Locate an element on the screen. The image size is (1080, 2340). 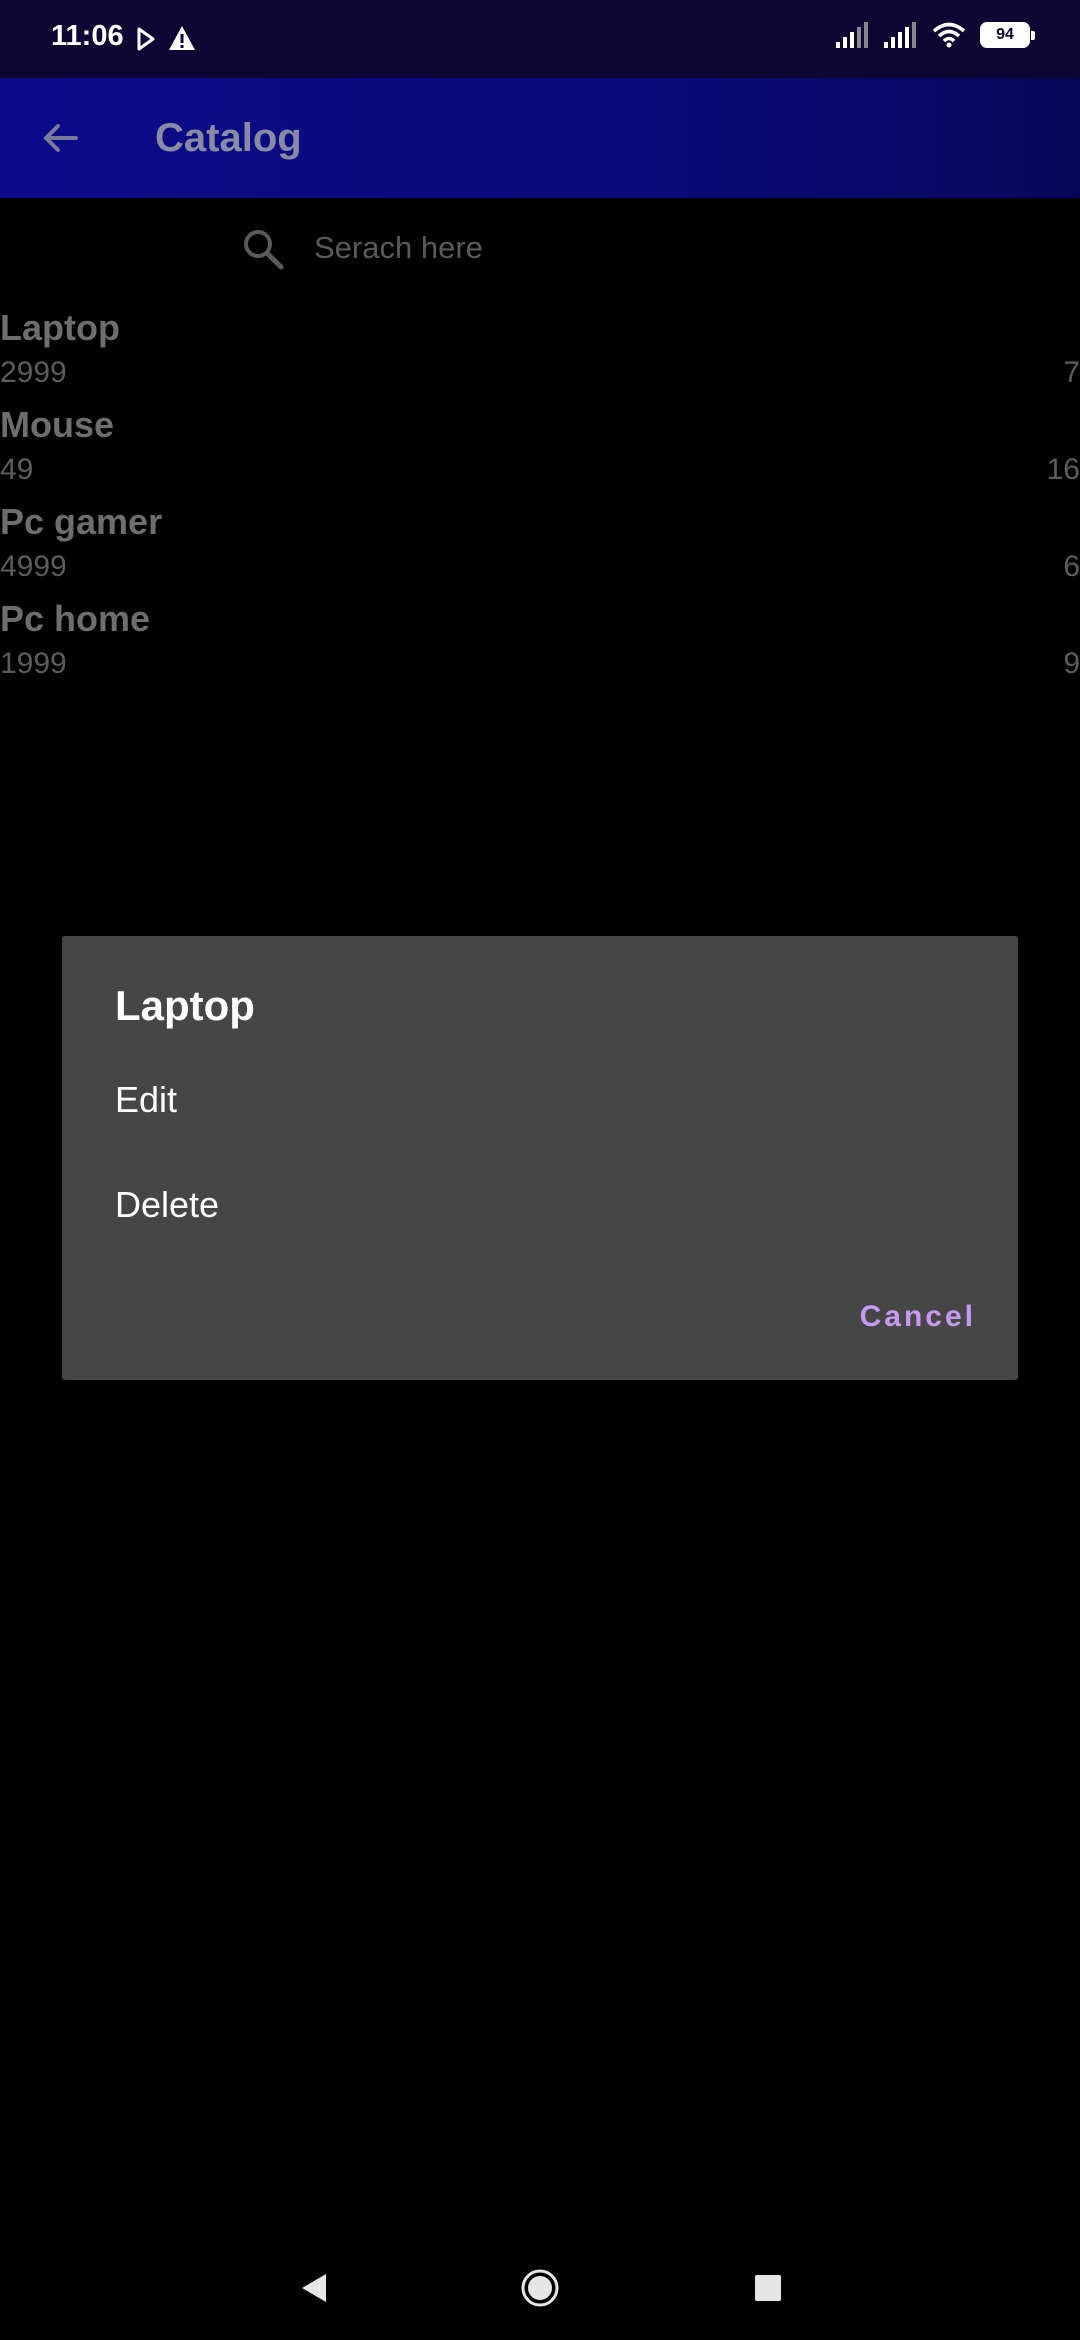
list-item: Laptop 2999 7 is located at coordinates (540, 351).